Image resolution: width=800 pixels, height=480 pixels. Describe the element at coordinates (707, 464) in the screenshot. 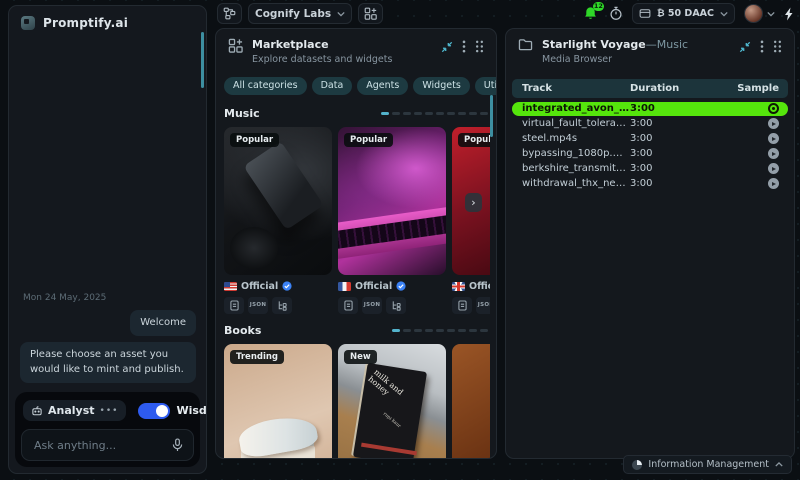

I see `information-management-button: Information Management` at that location.